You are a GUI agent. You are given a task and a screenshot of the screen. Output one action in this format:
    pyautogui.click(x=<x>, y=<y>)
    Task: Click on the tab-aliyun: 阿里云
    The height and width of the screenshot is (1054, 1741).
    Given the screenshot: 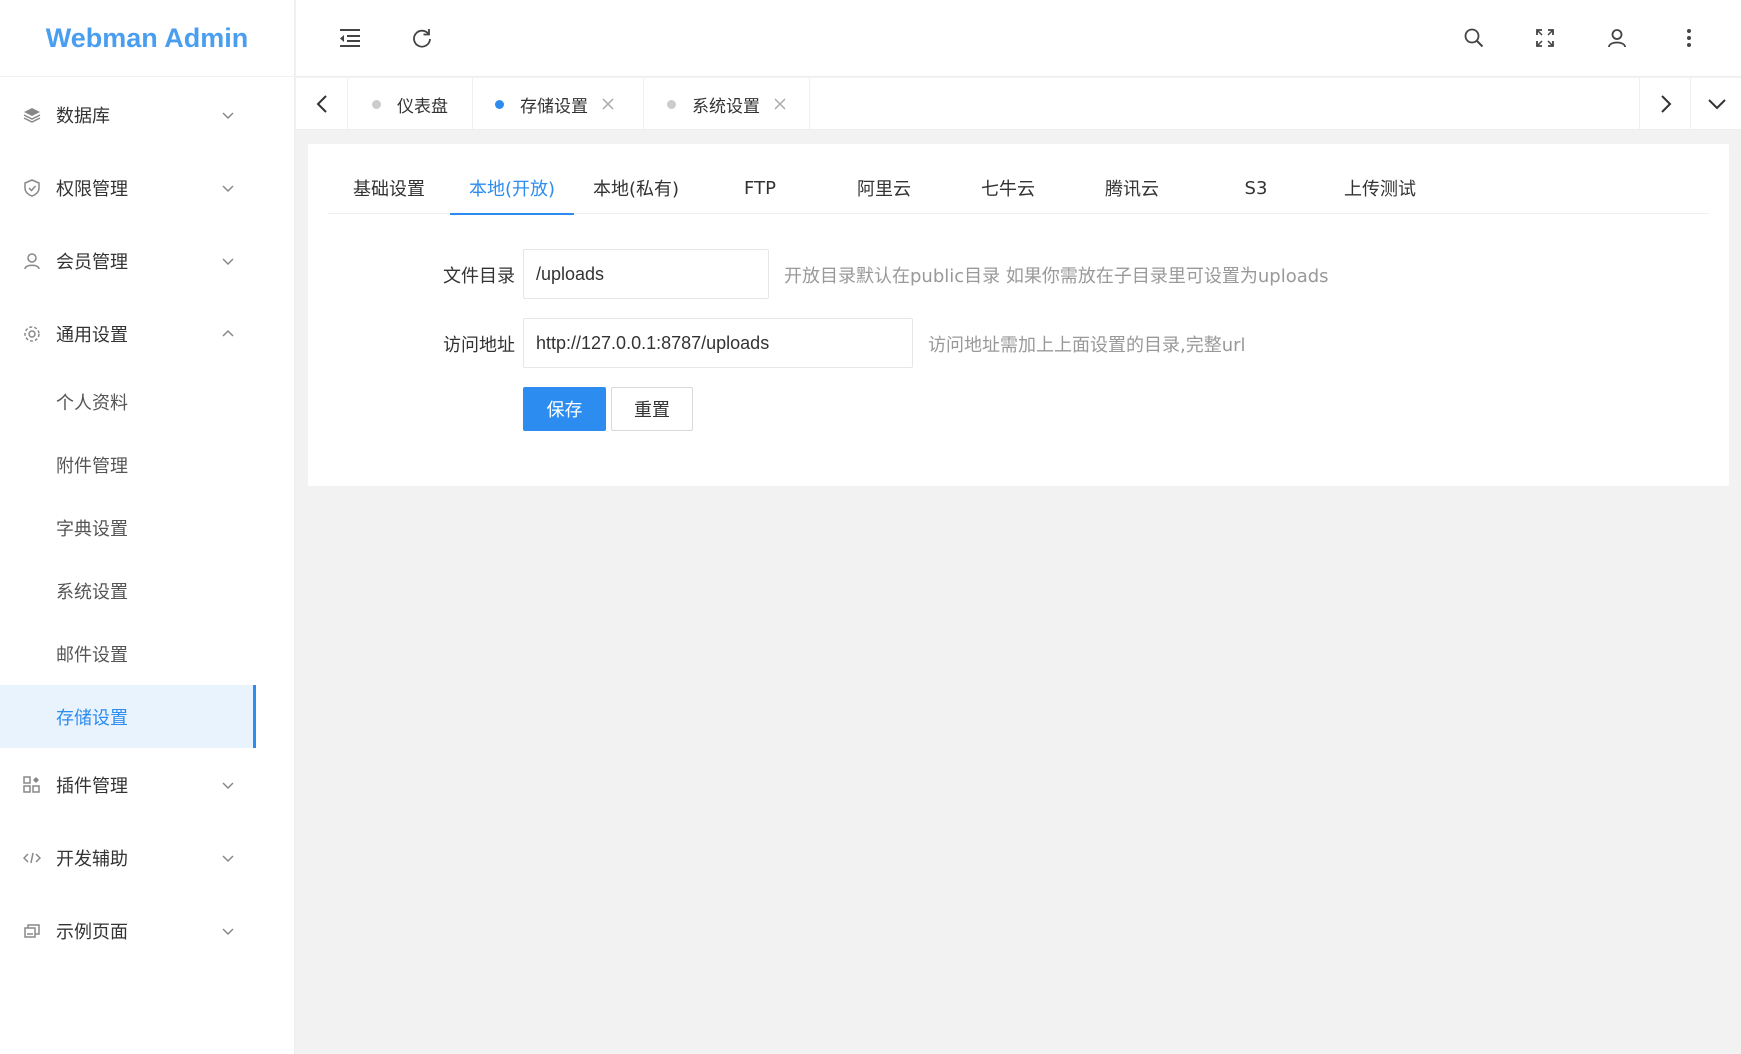 What is the action you would take?
    pyautogui.click(x=884, y=188)
    